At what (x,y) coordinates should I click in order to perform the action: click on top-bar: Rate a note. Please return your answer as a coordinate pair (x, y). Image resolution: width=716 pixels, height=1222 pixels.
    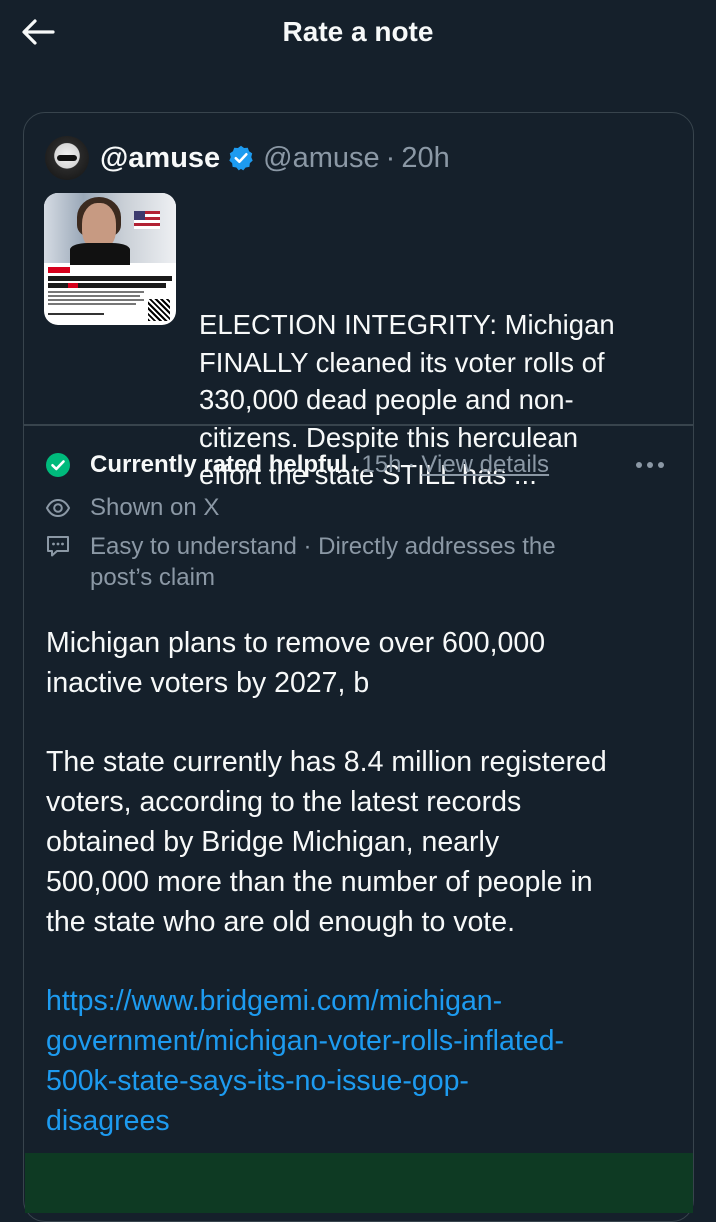
    Looking at the image, I should click on (358, 32).